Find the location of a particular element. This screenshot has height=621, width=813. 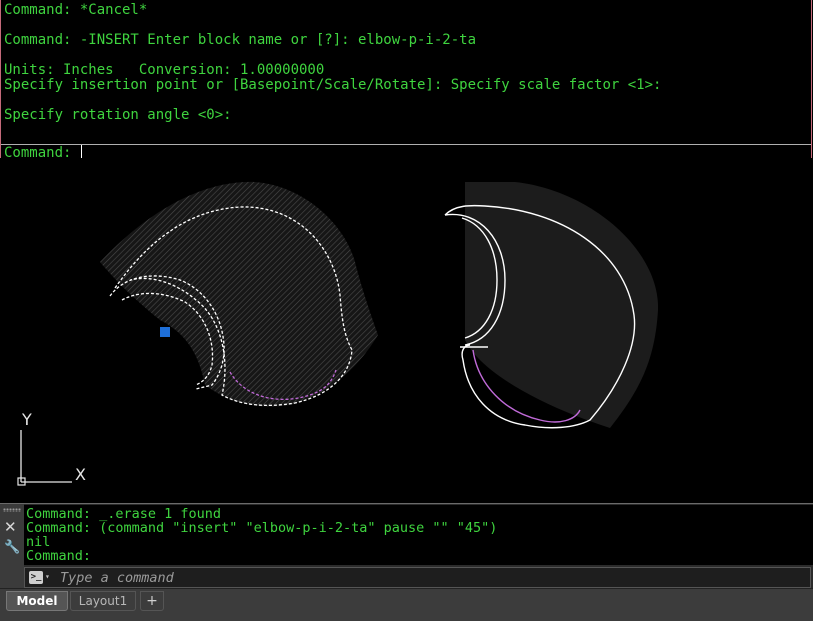

history-line: Command: *Cancel* is located at coordinates (76, 10).